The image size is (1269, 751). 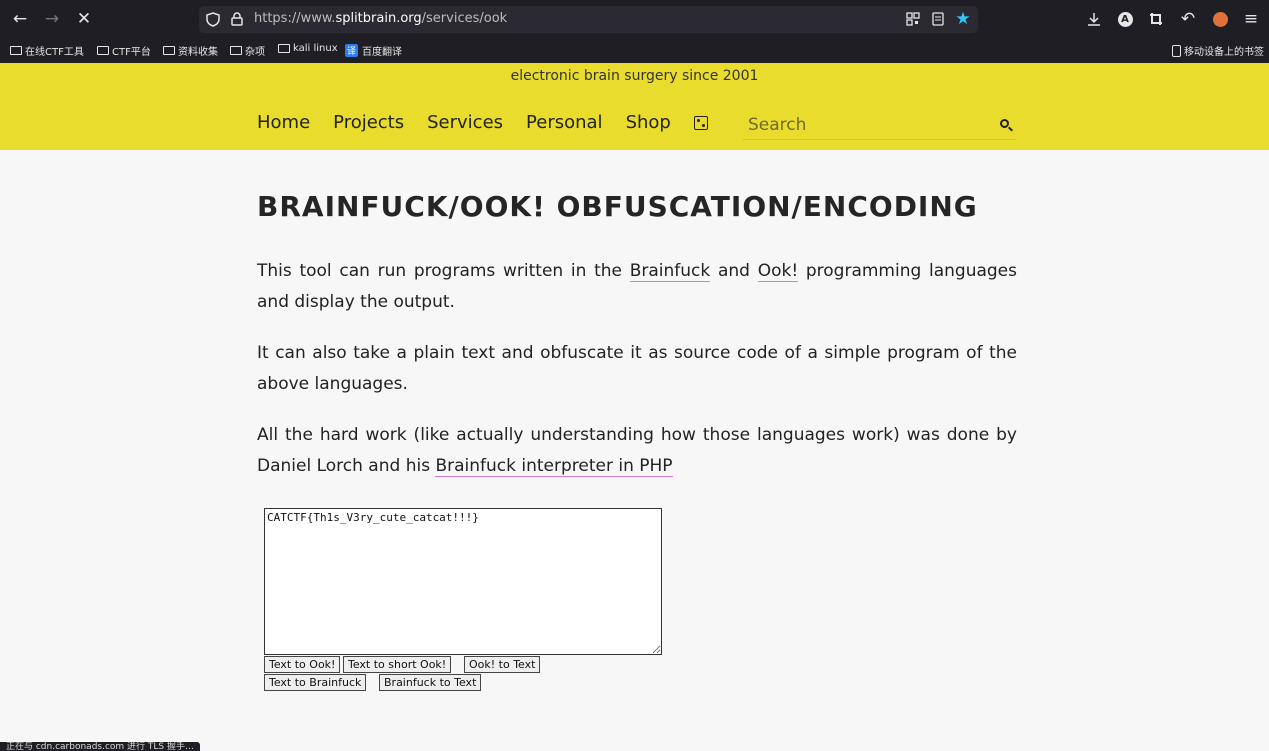 I want to click on ook-to-text-button: Ook! to Text, so click(x=502, y=664).